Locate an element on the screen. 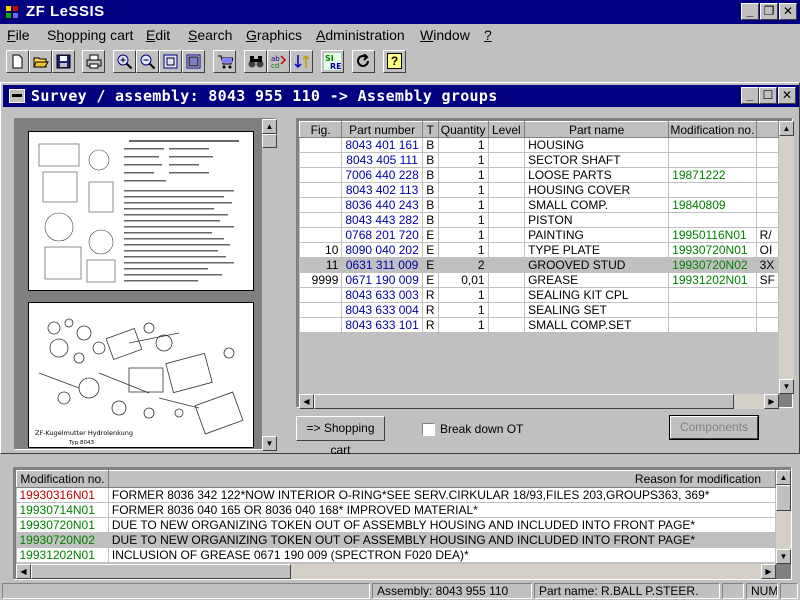 The image size is (800, 600). table-row: 8043 633 101 R 1 SMALL COMP.SET is located at coordinates (539, 325).